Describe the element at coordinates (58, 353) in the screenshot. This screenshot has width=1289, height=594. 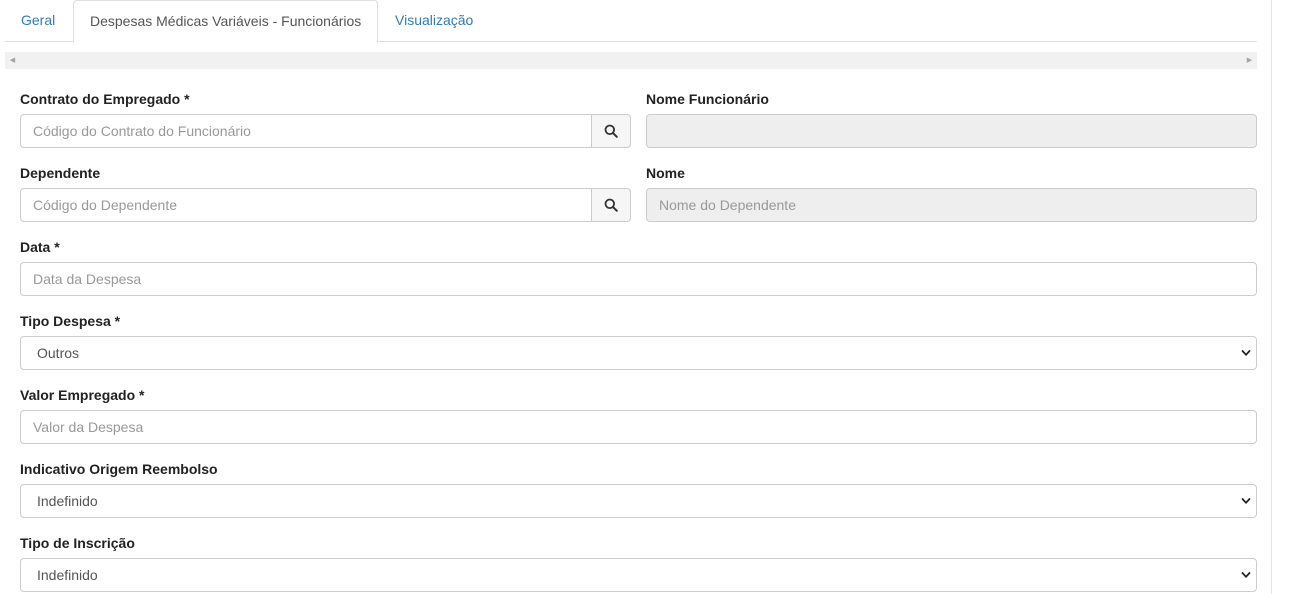
I see `tipo-despesa-value: Outros` at that location.